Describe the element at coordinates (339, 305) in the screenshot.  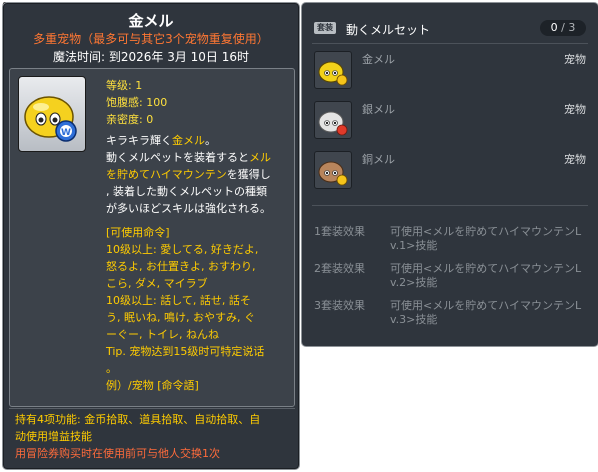
I see `set-effect-label: 3套装效果` at that location.